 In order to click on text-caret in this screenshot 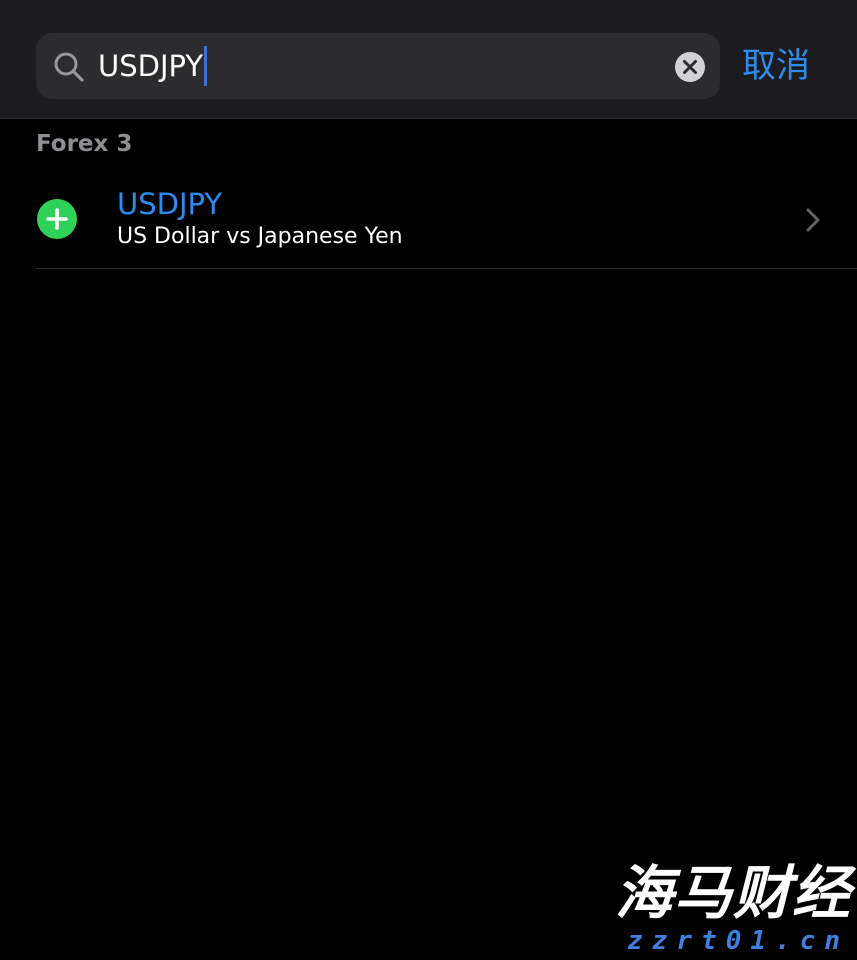, I will do `click(206, 66)`.